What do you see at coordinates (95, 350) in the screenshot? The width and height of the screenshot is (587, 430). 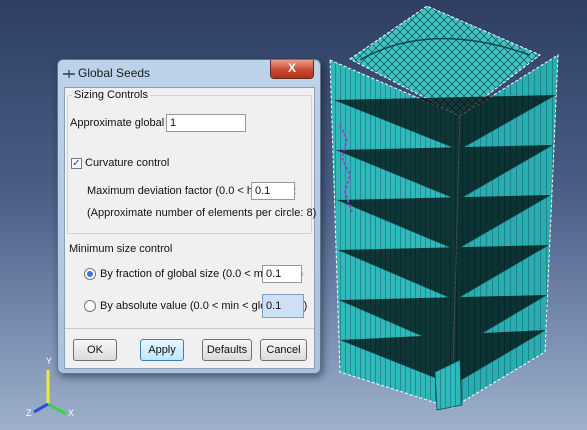 I see `ok-button: OK` at bounding box center [95, 350].